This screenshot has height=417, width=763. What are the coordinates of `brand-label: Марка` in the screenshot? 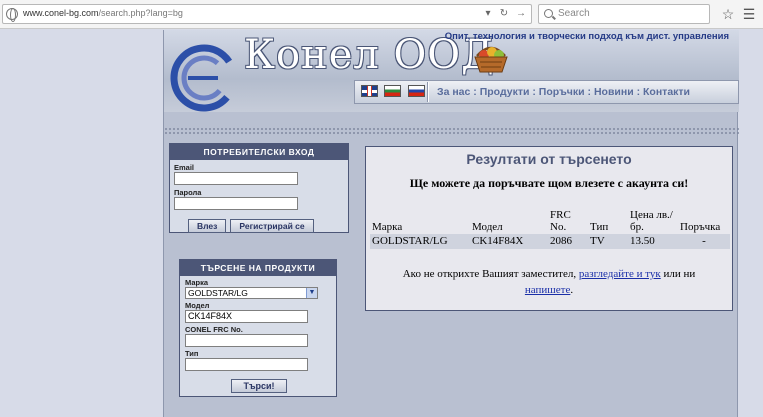 It's located at (197, 282).